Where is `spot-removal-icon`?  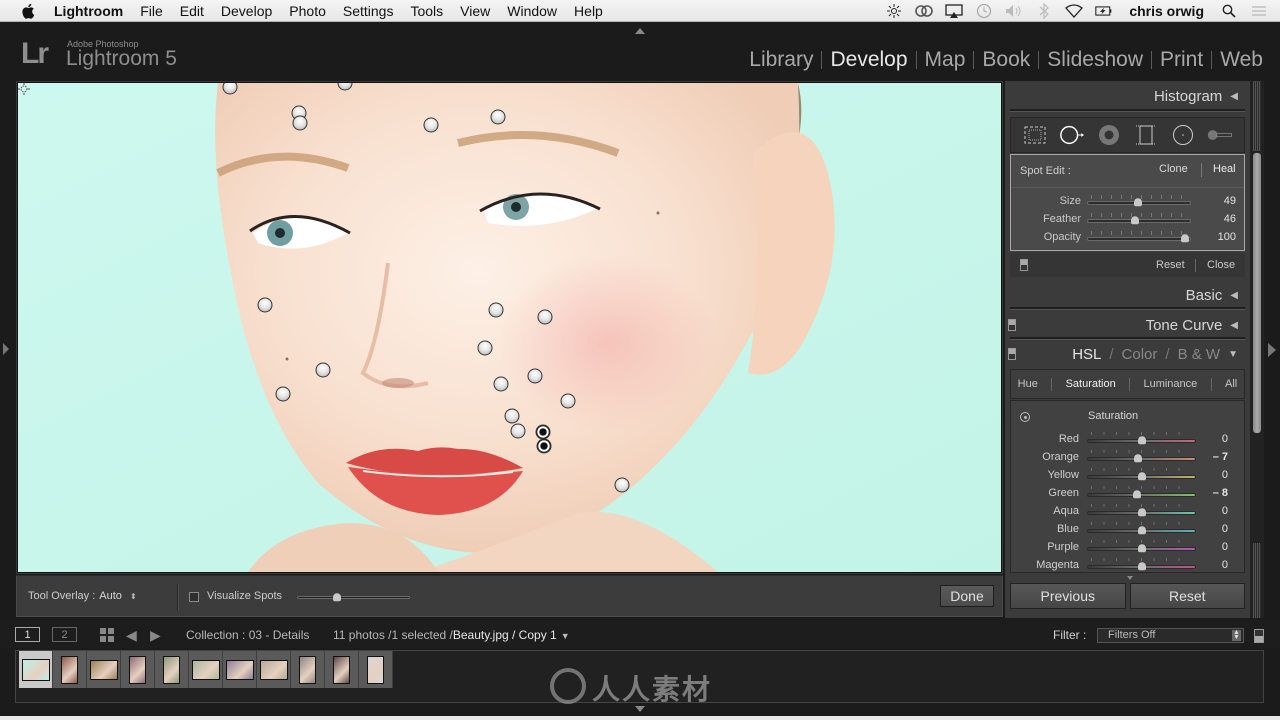
spot-removal-icon is located at coordinates (1072, 135).